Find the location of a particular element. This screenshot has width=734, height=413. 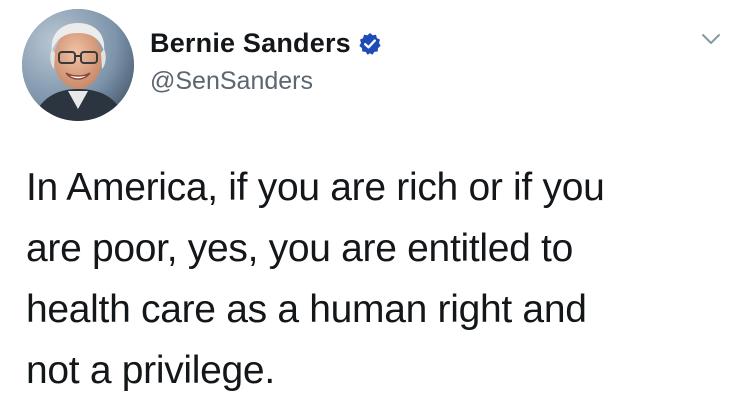

avatar is located at coordinates (78, 65).